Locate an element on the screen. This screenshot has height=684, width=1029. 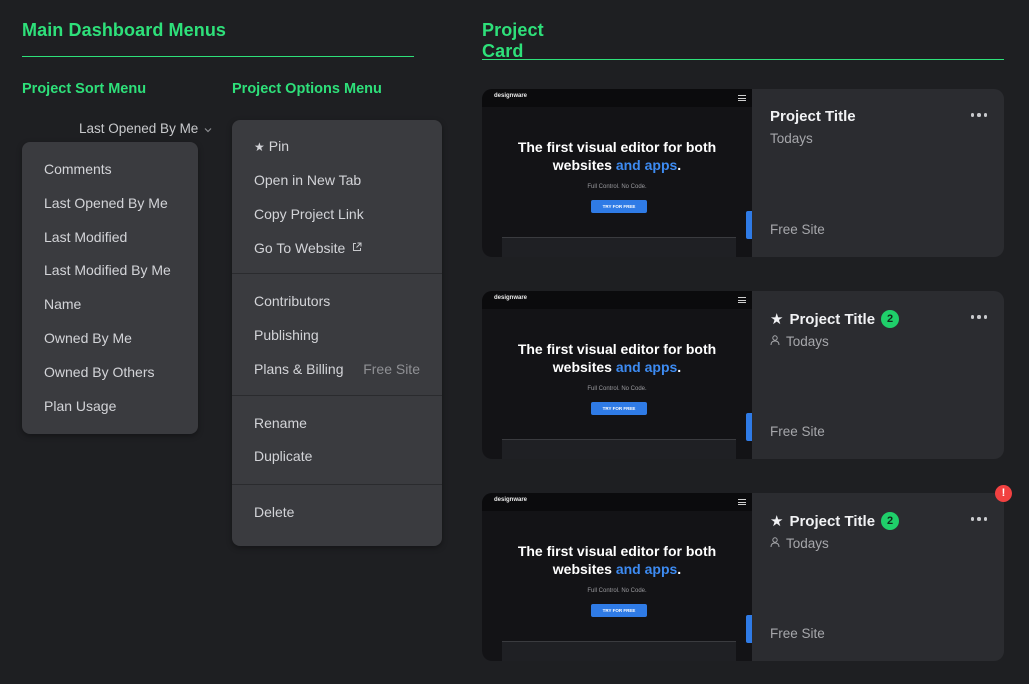
project-title-row: Project Title is located at coordinates (813, 116).